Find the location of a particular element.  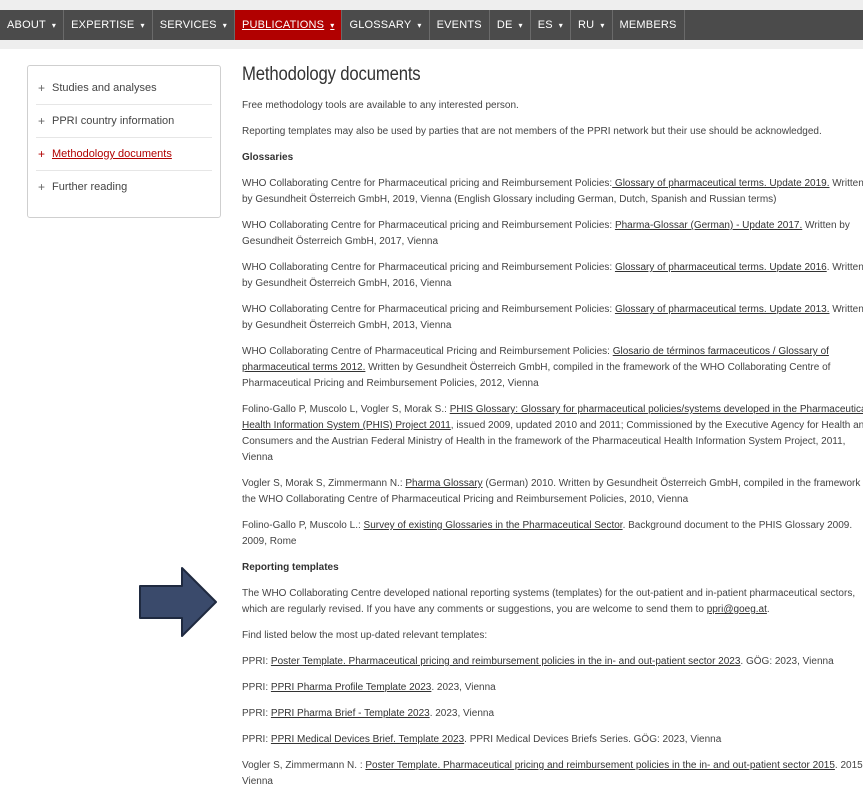

sidebar-item-label: Further reading is located at coordinates (90, 187).